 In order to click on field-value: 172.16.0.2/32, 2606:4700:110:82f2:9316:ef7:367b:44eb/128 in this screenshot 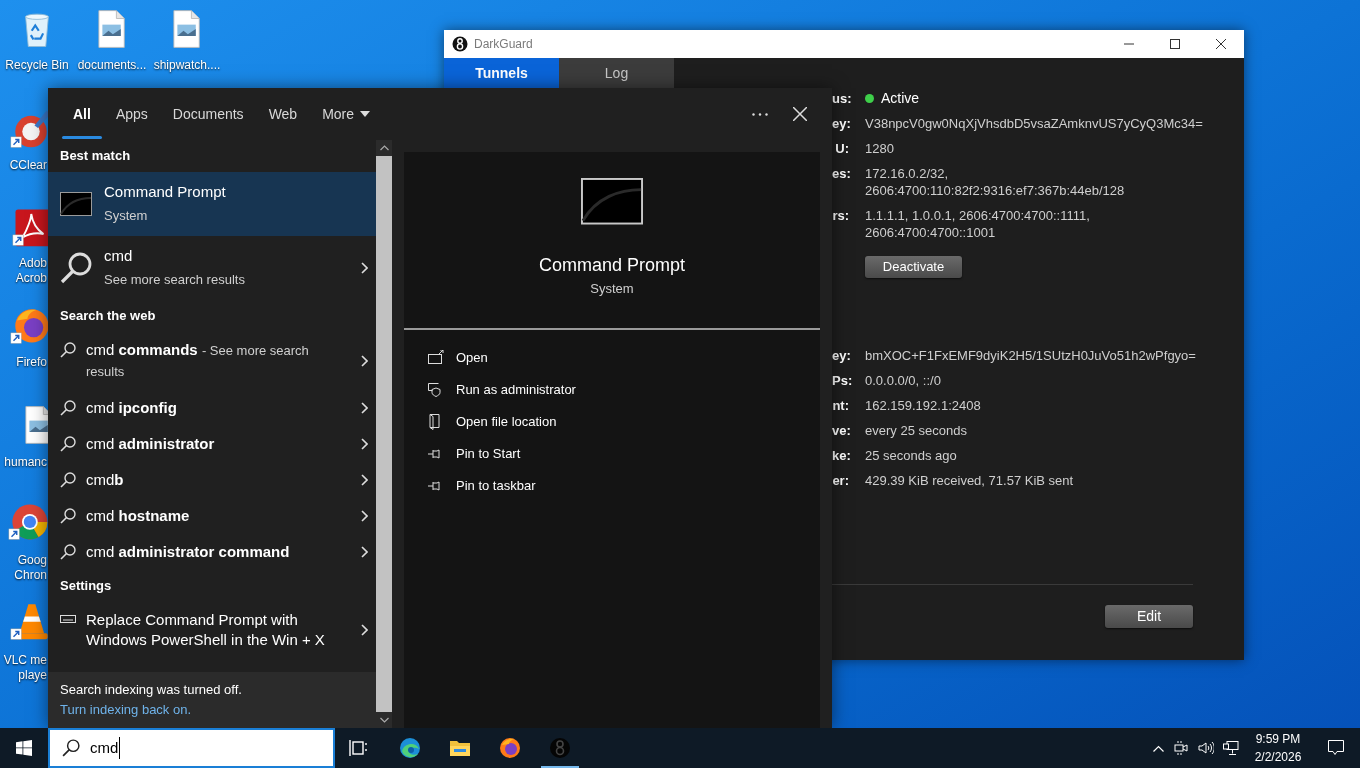, I will do `click(995, 182)`.